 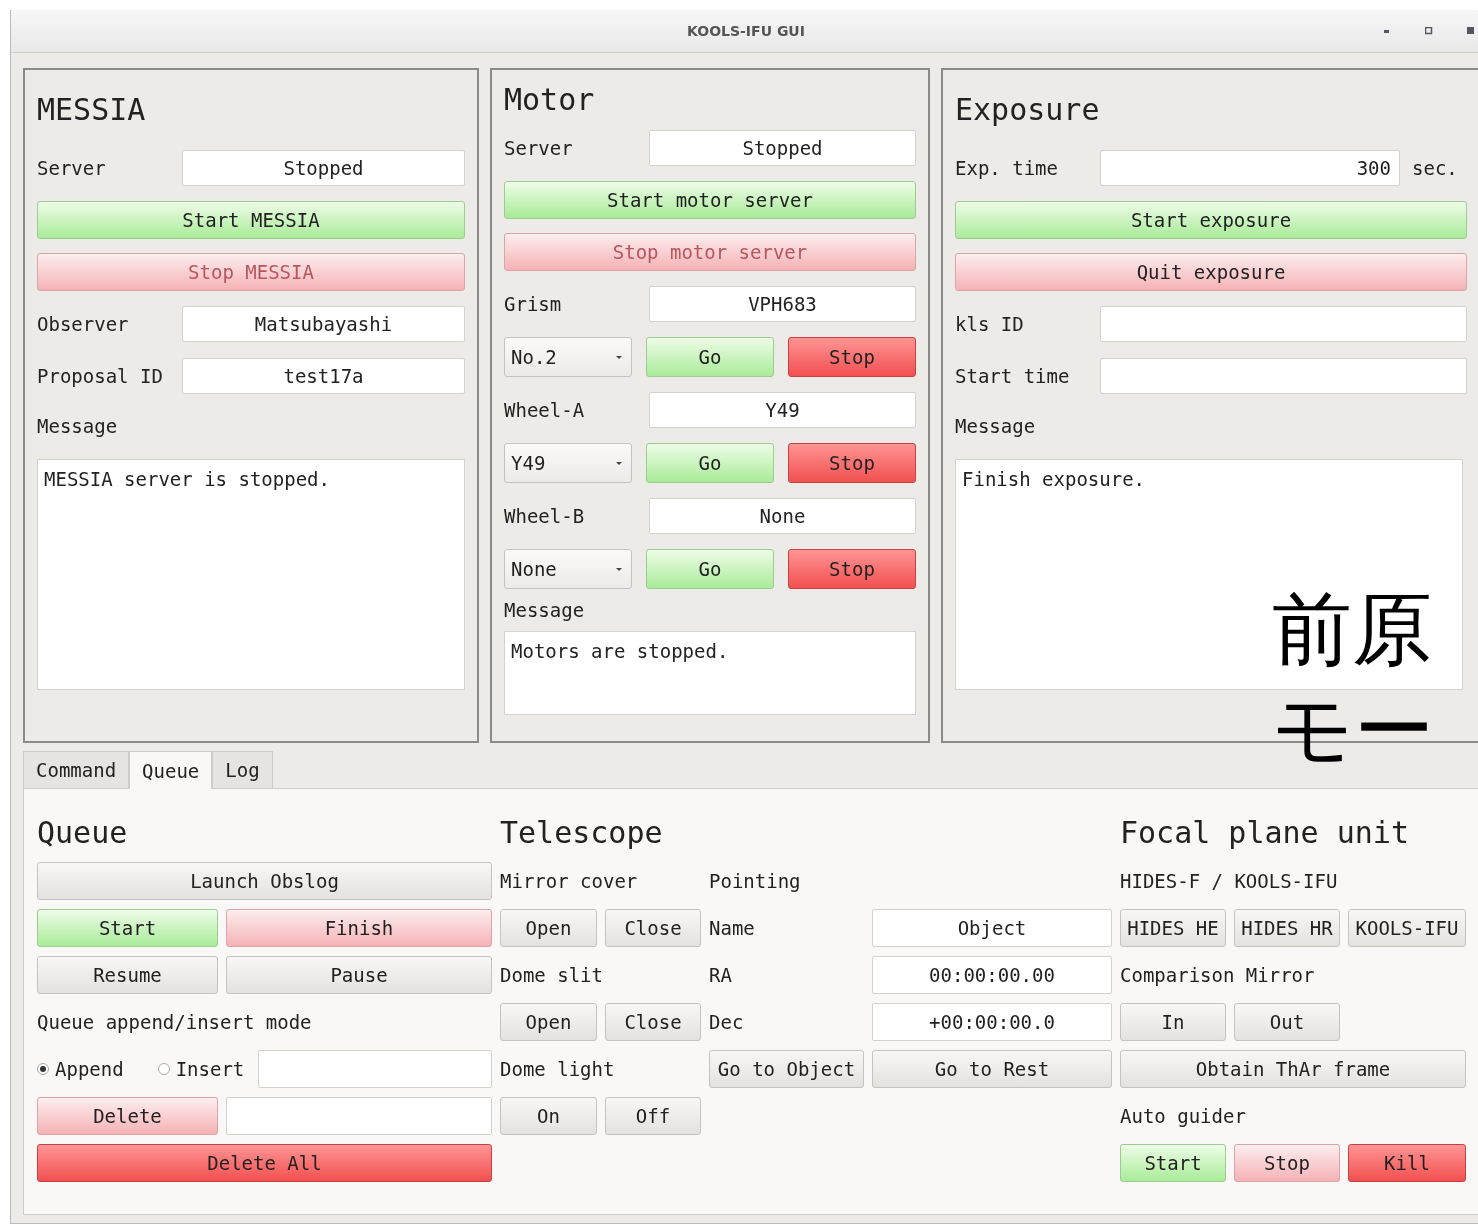 I want to click on mode-label: Queue append/insert mode, so click(x=175, y=1022).